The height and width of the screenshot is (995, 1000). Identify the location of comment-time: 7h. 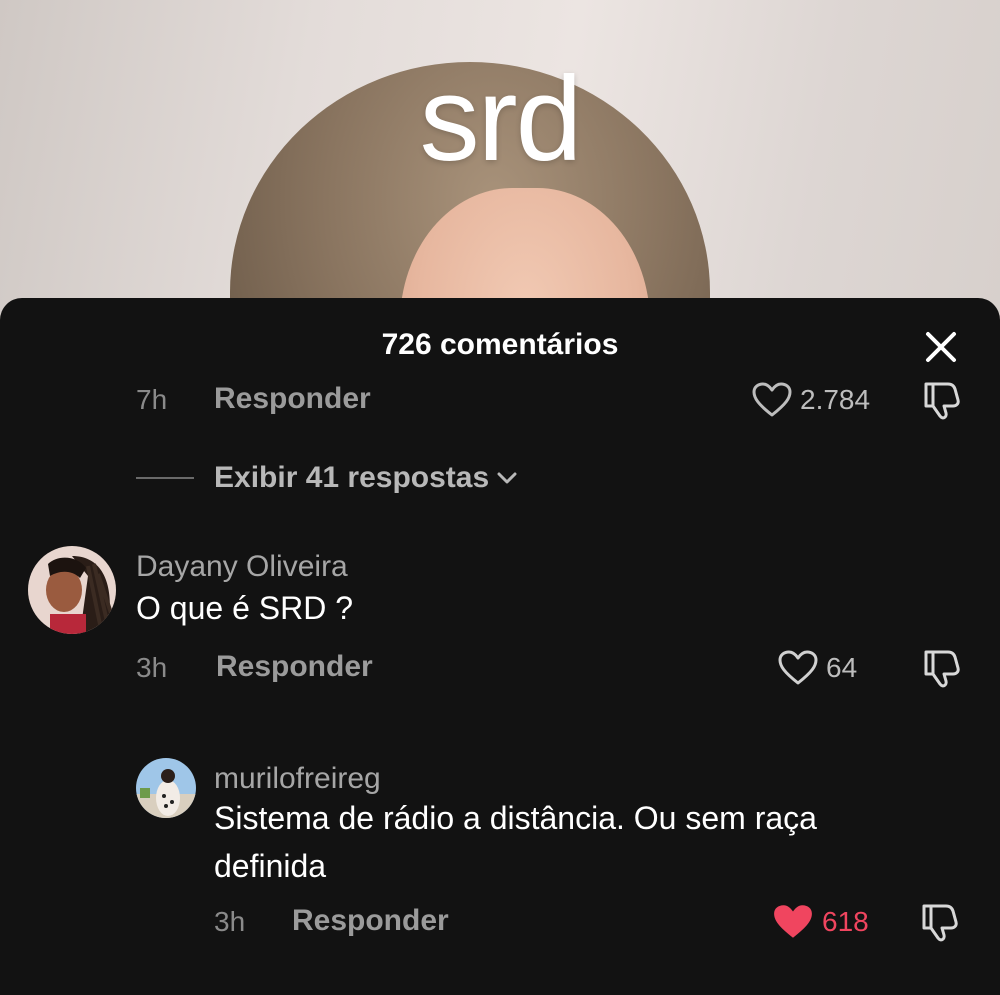
(152, 399).